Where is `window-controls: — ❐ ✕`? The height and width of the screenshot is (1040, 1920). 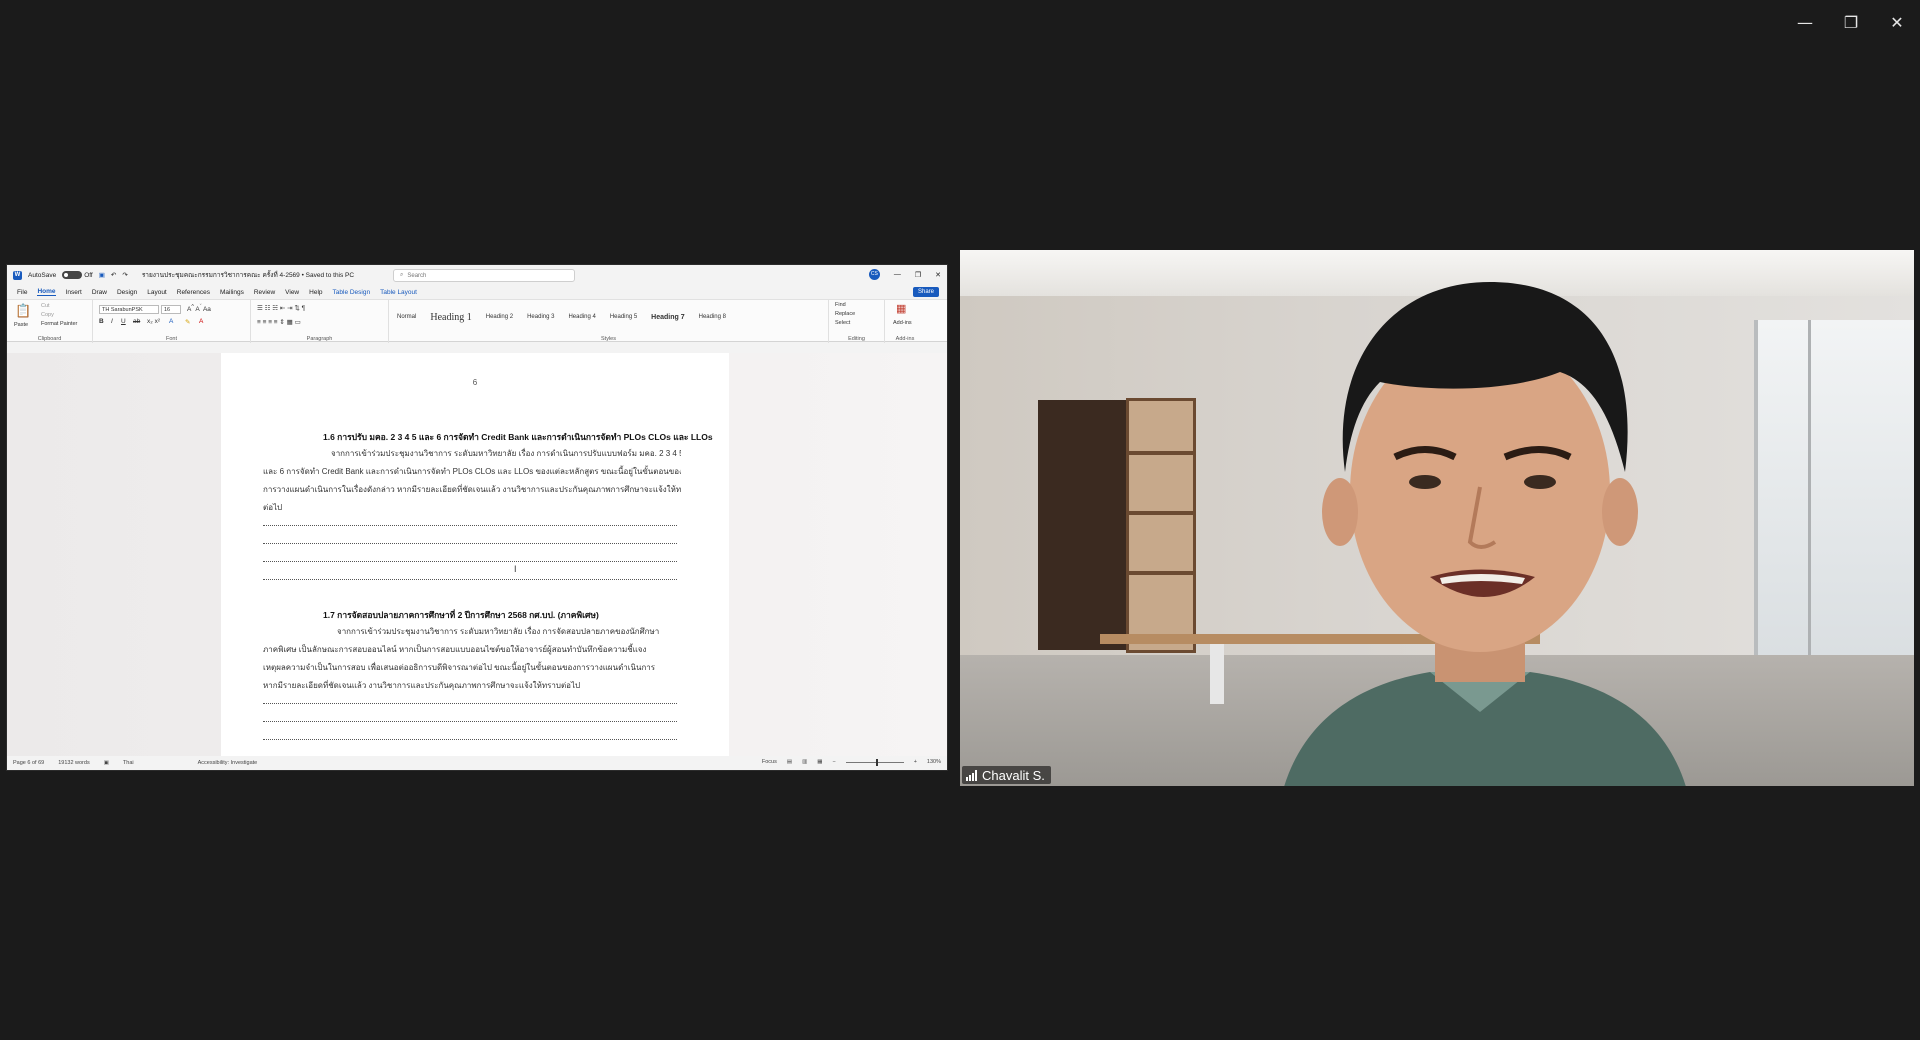 window-controls: — ❐ ✕ is located at coordinates (1851, 22).